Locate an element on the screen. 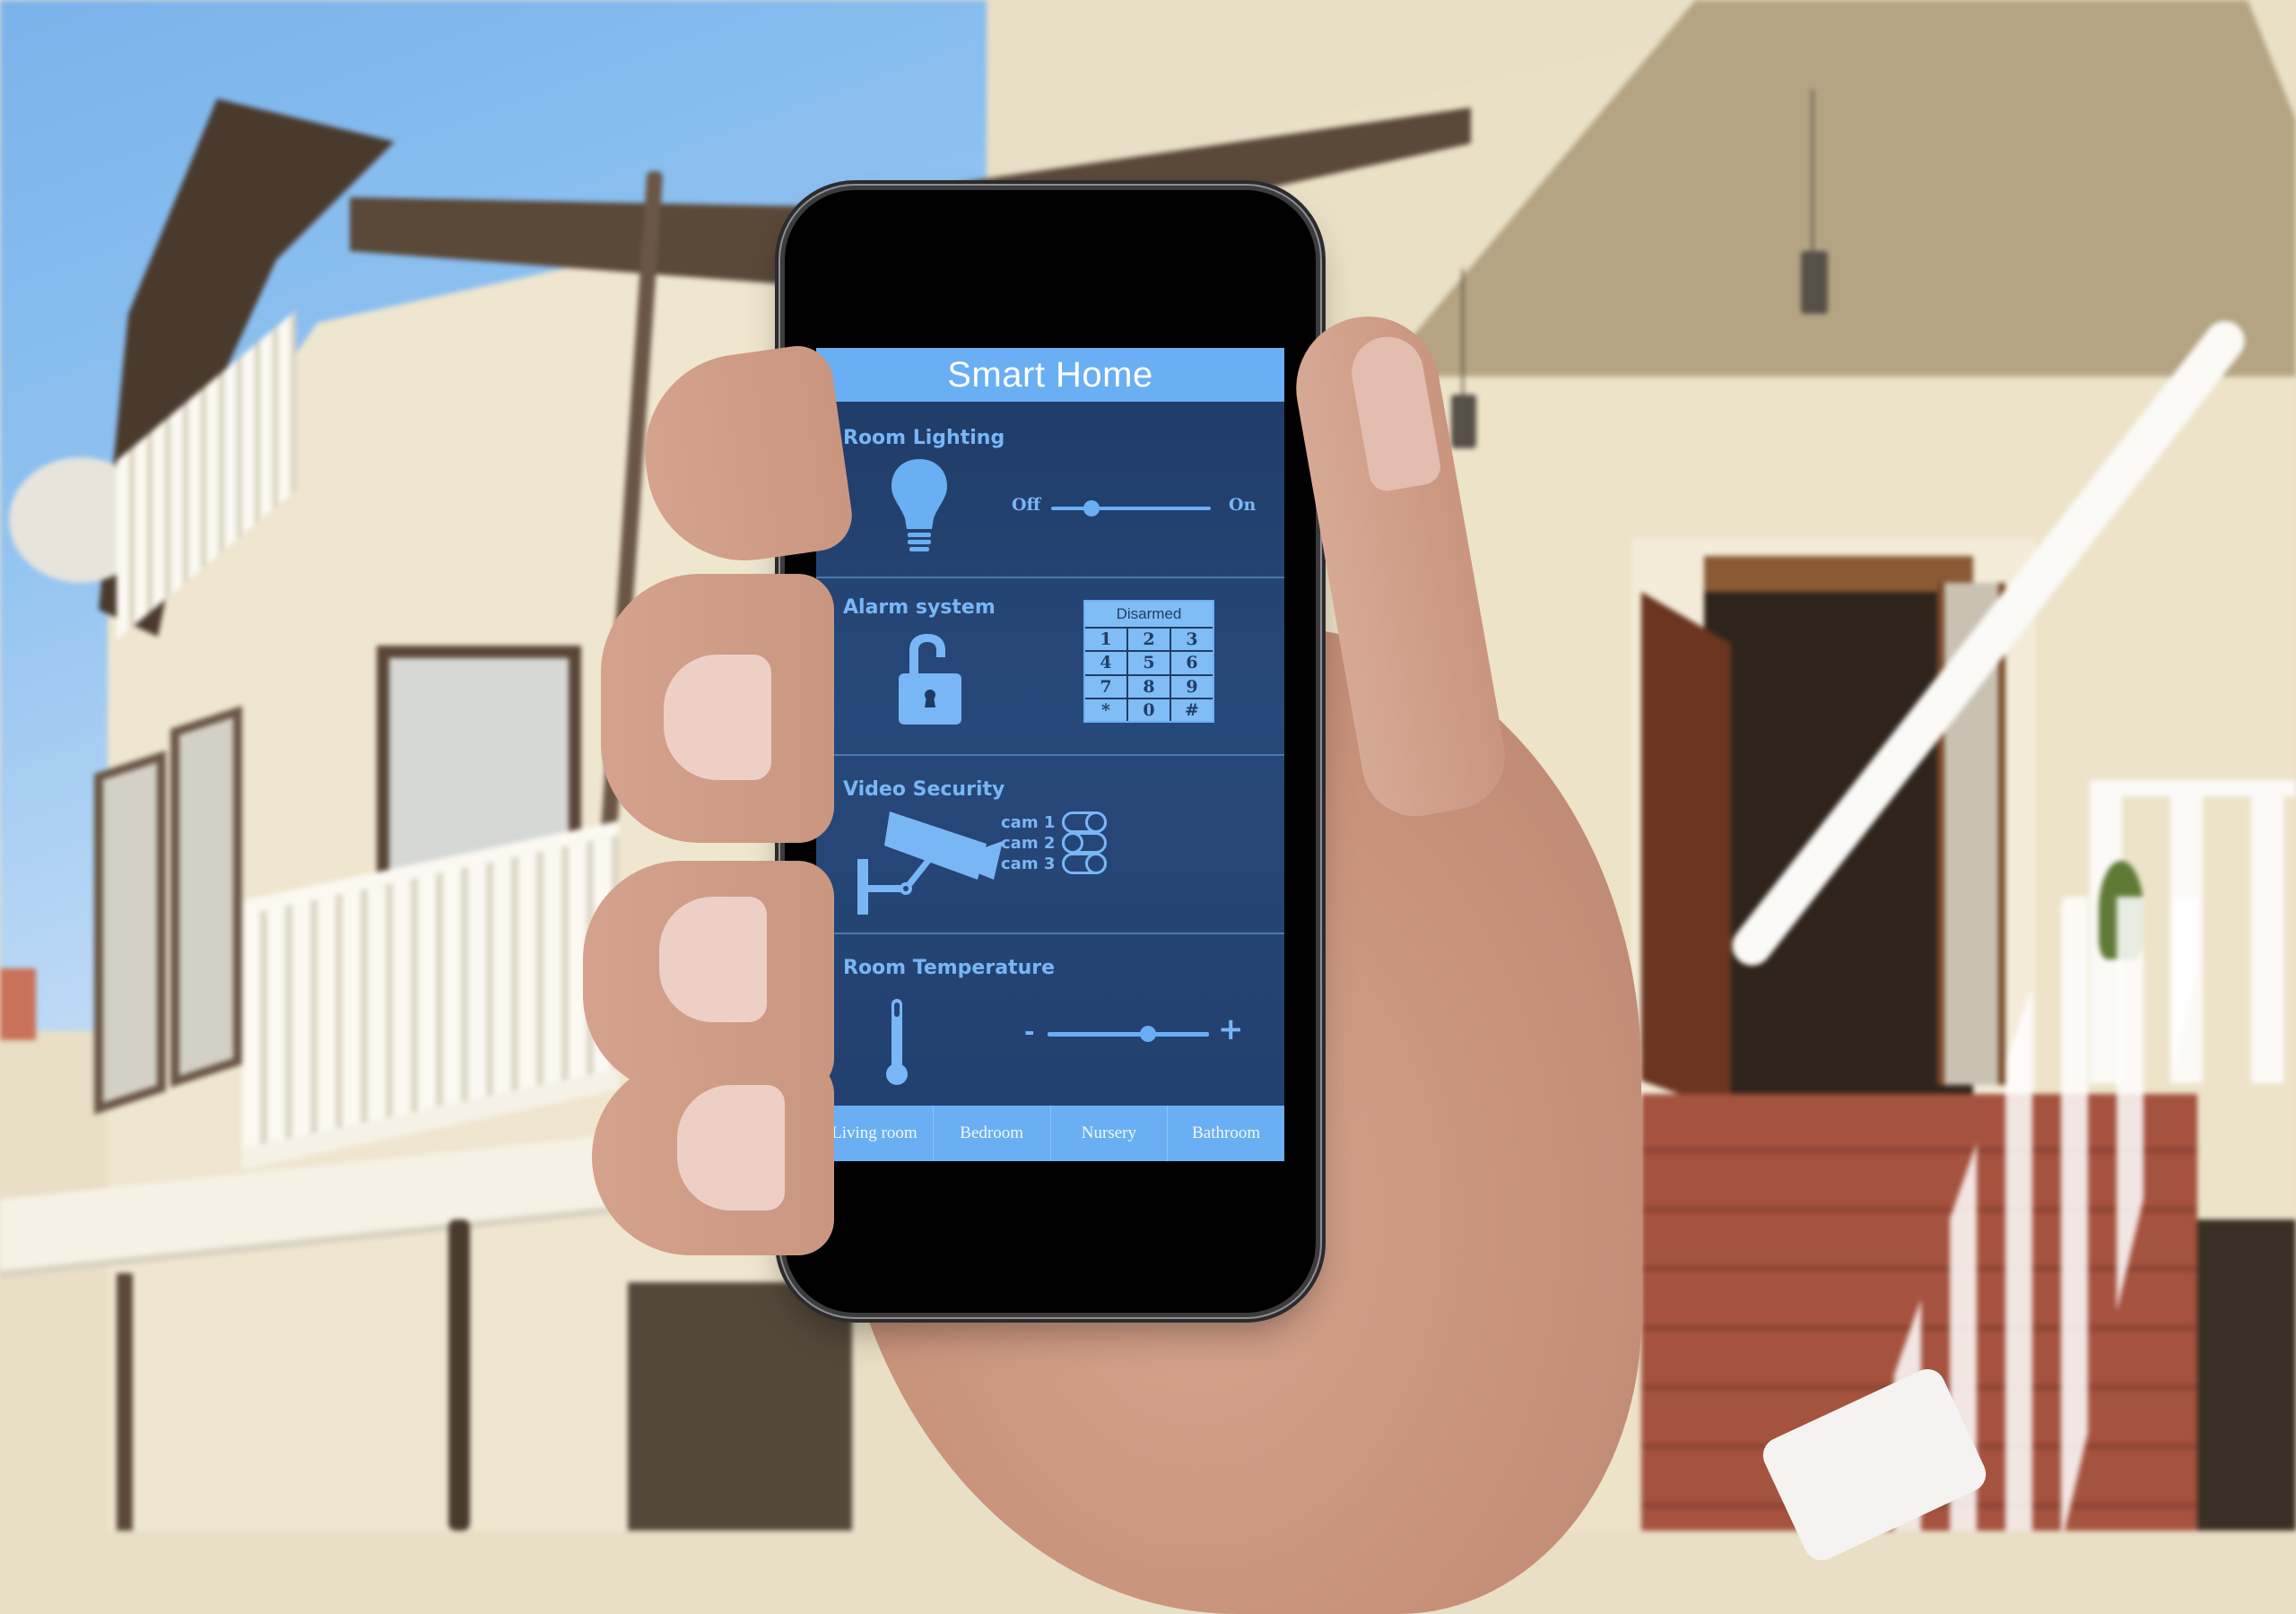  alarm-system-section: Alarm system Disarmed 1 2 3 4 5 6 7 8 9 * 0 # is located at coordinates (1050, 667).